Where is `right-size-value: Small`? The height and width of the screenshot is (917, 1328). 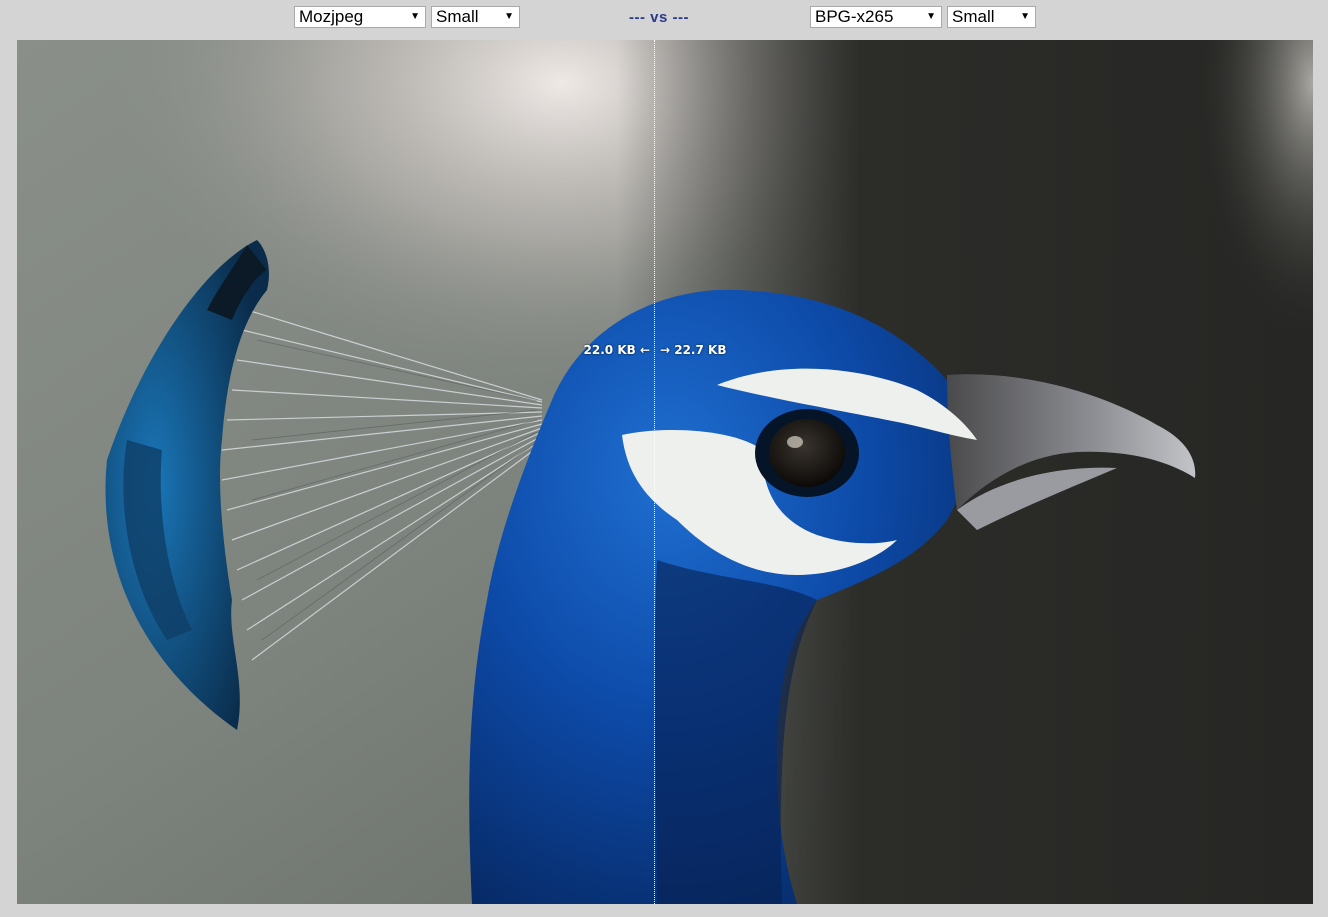
right-size-value: Small is located at coordinates (973, 16).